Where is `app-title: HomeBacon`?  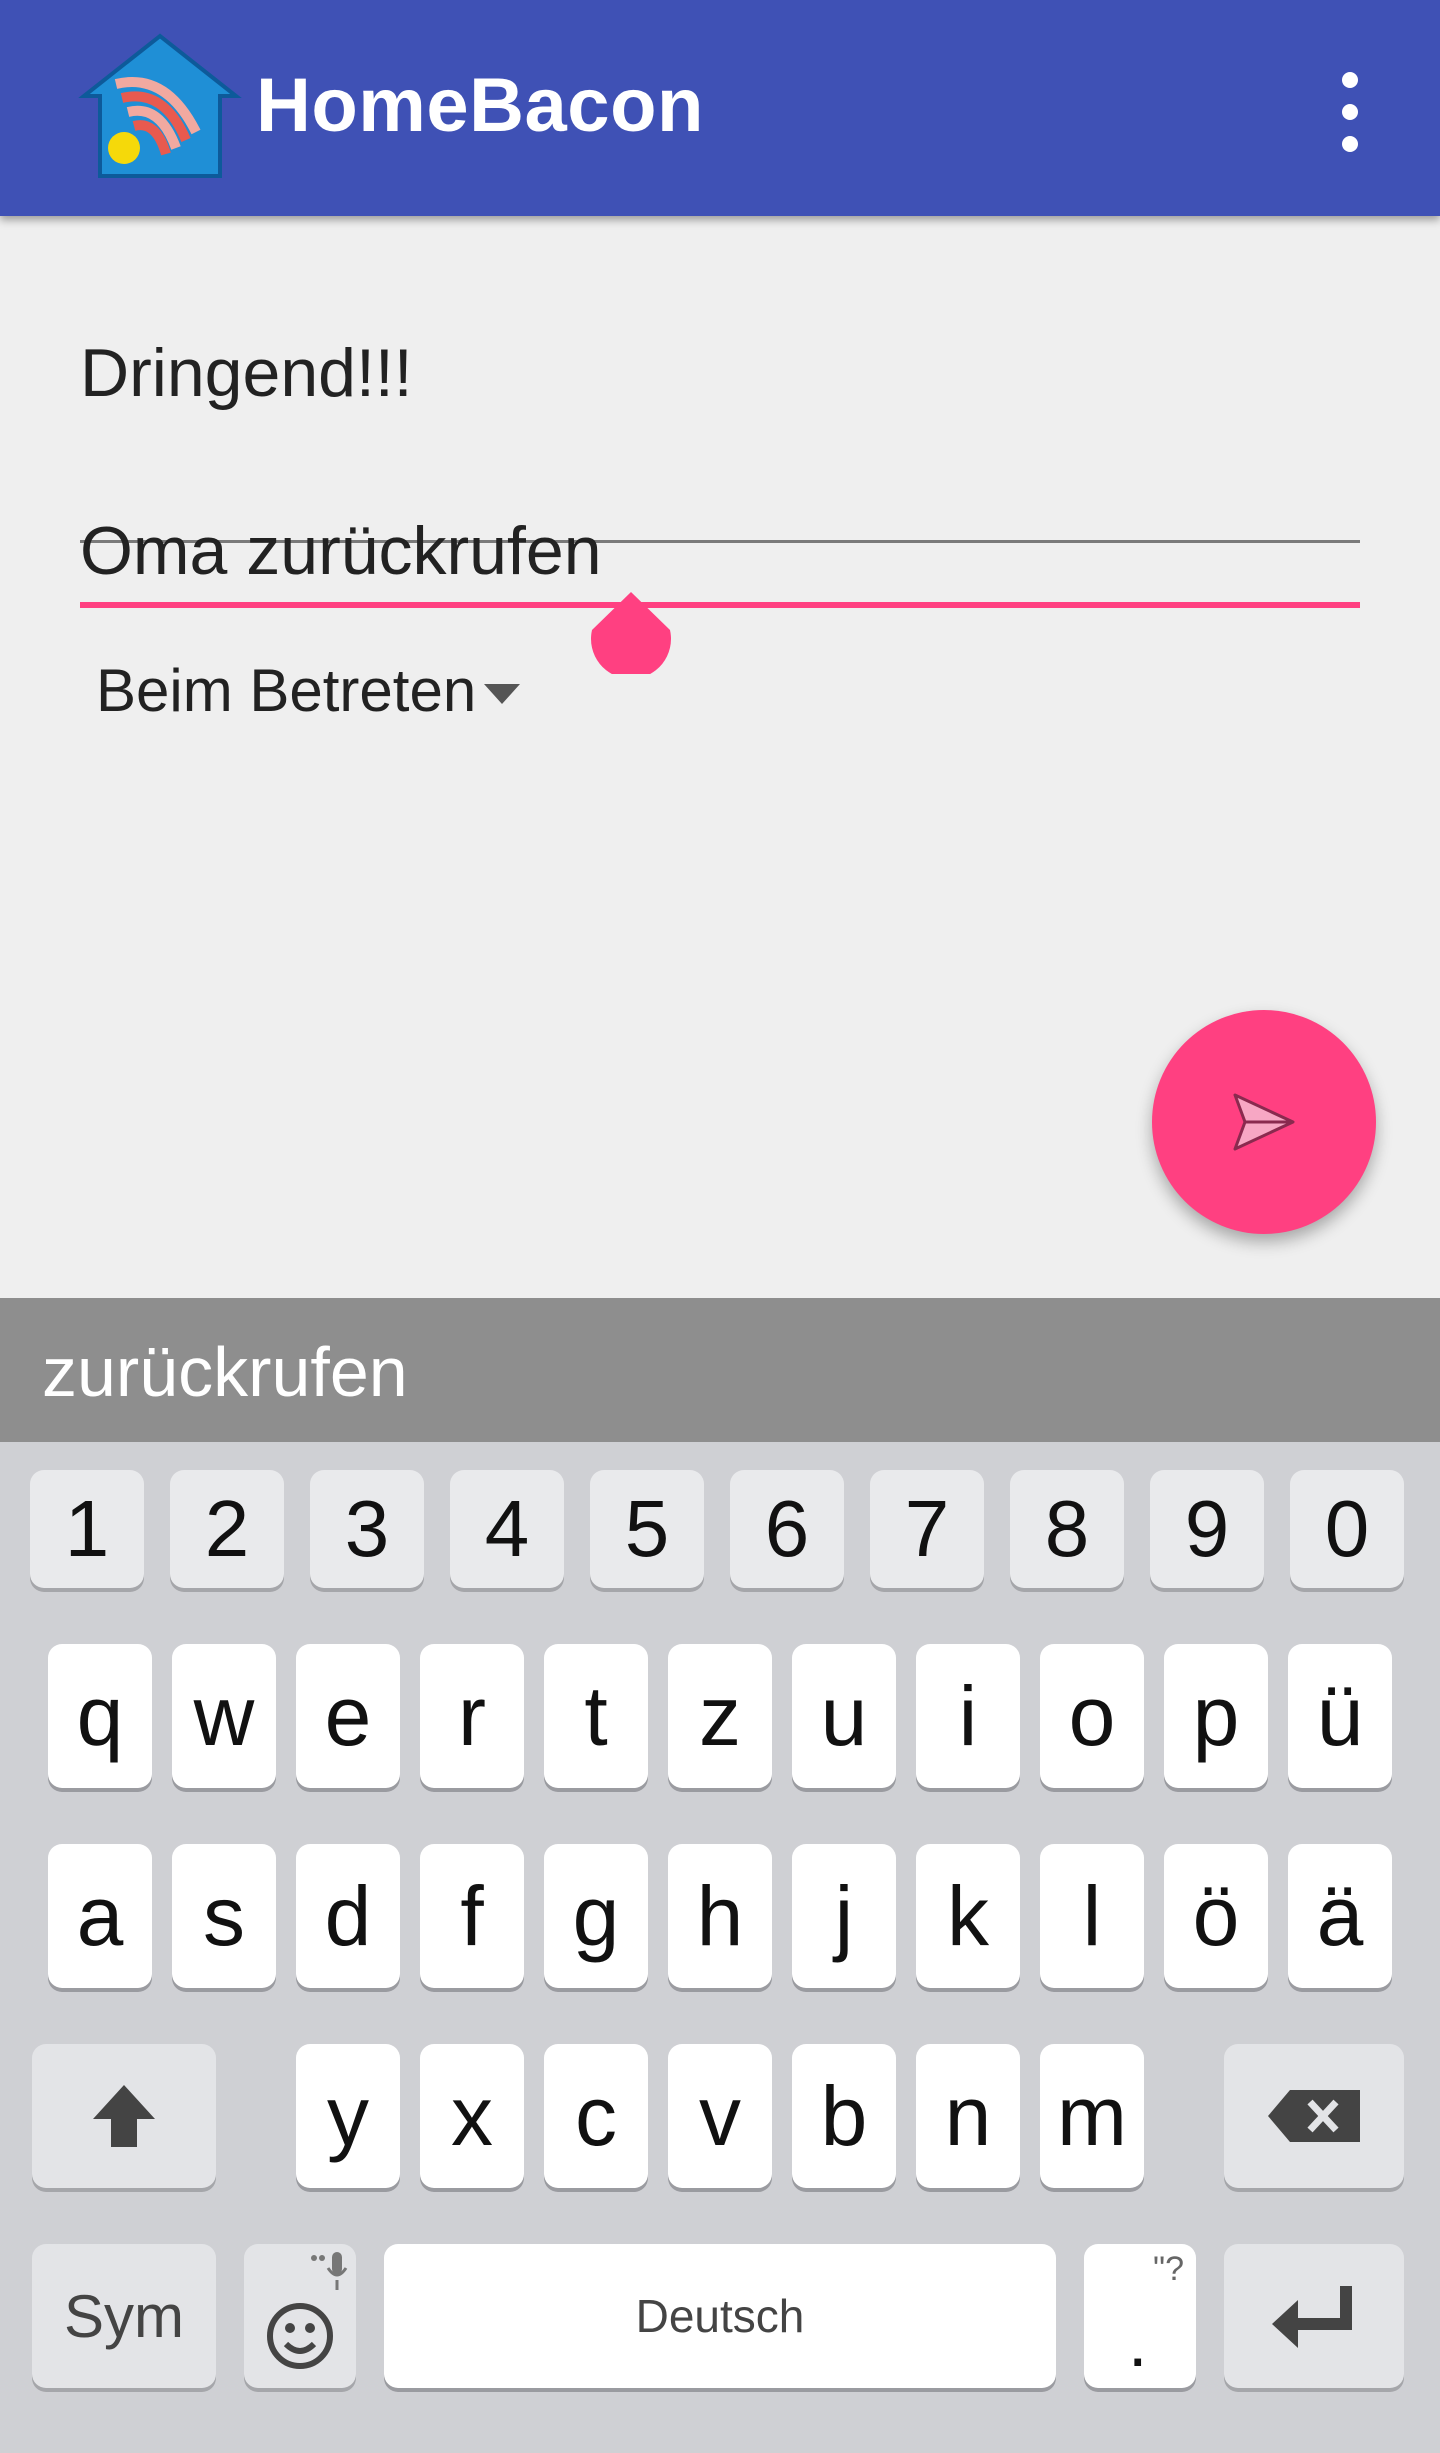 app-title: HomeBacon is located at coordinates (480, 105).